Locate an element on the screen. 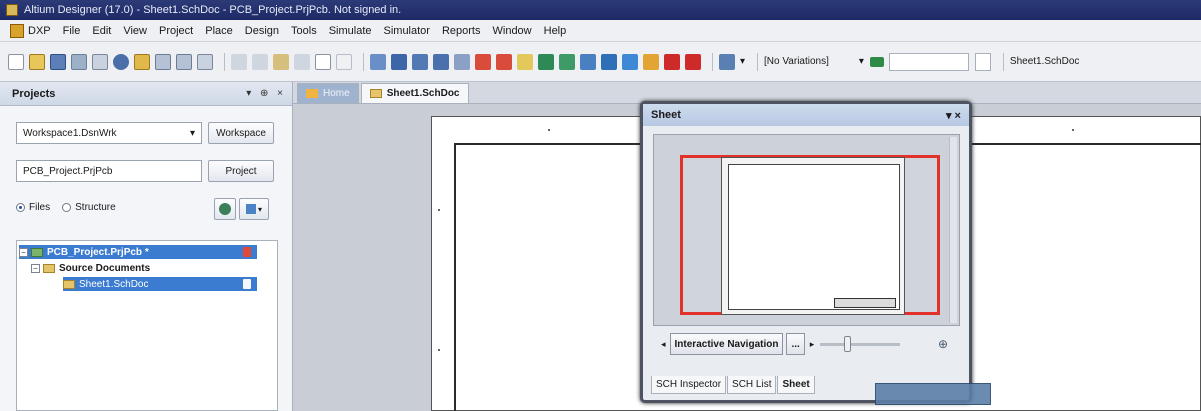  tab-home-label: Home is located at coordinates (336, 93).